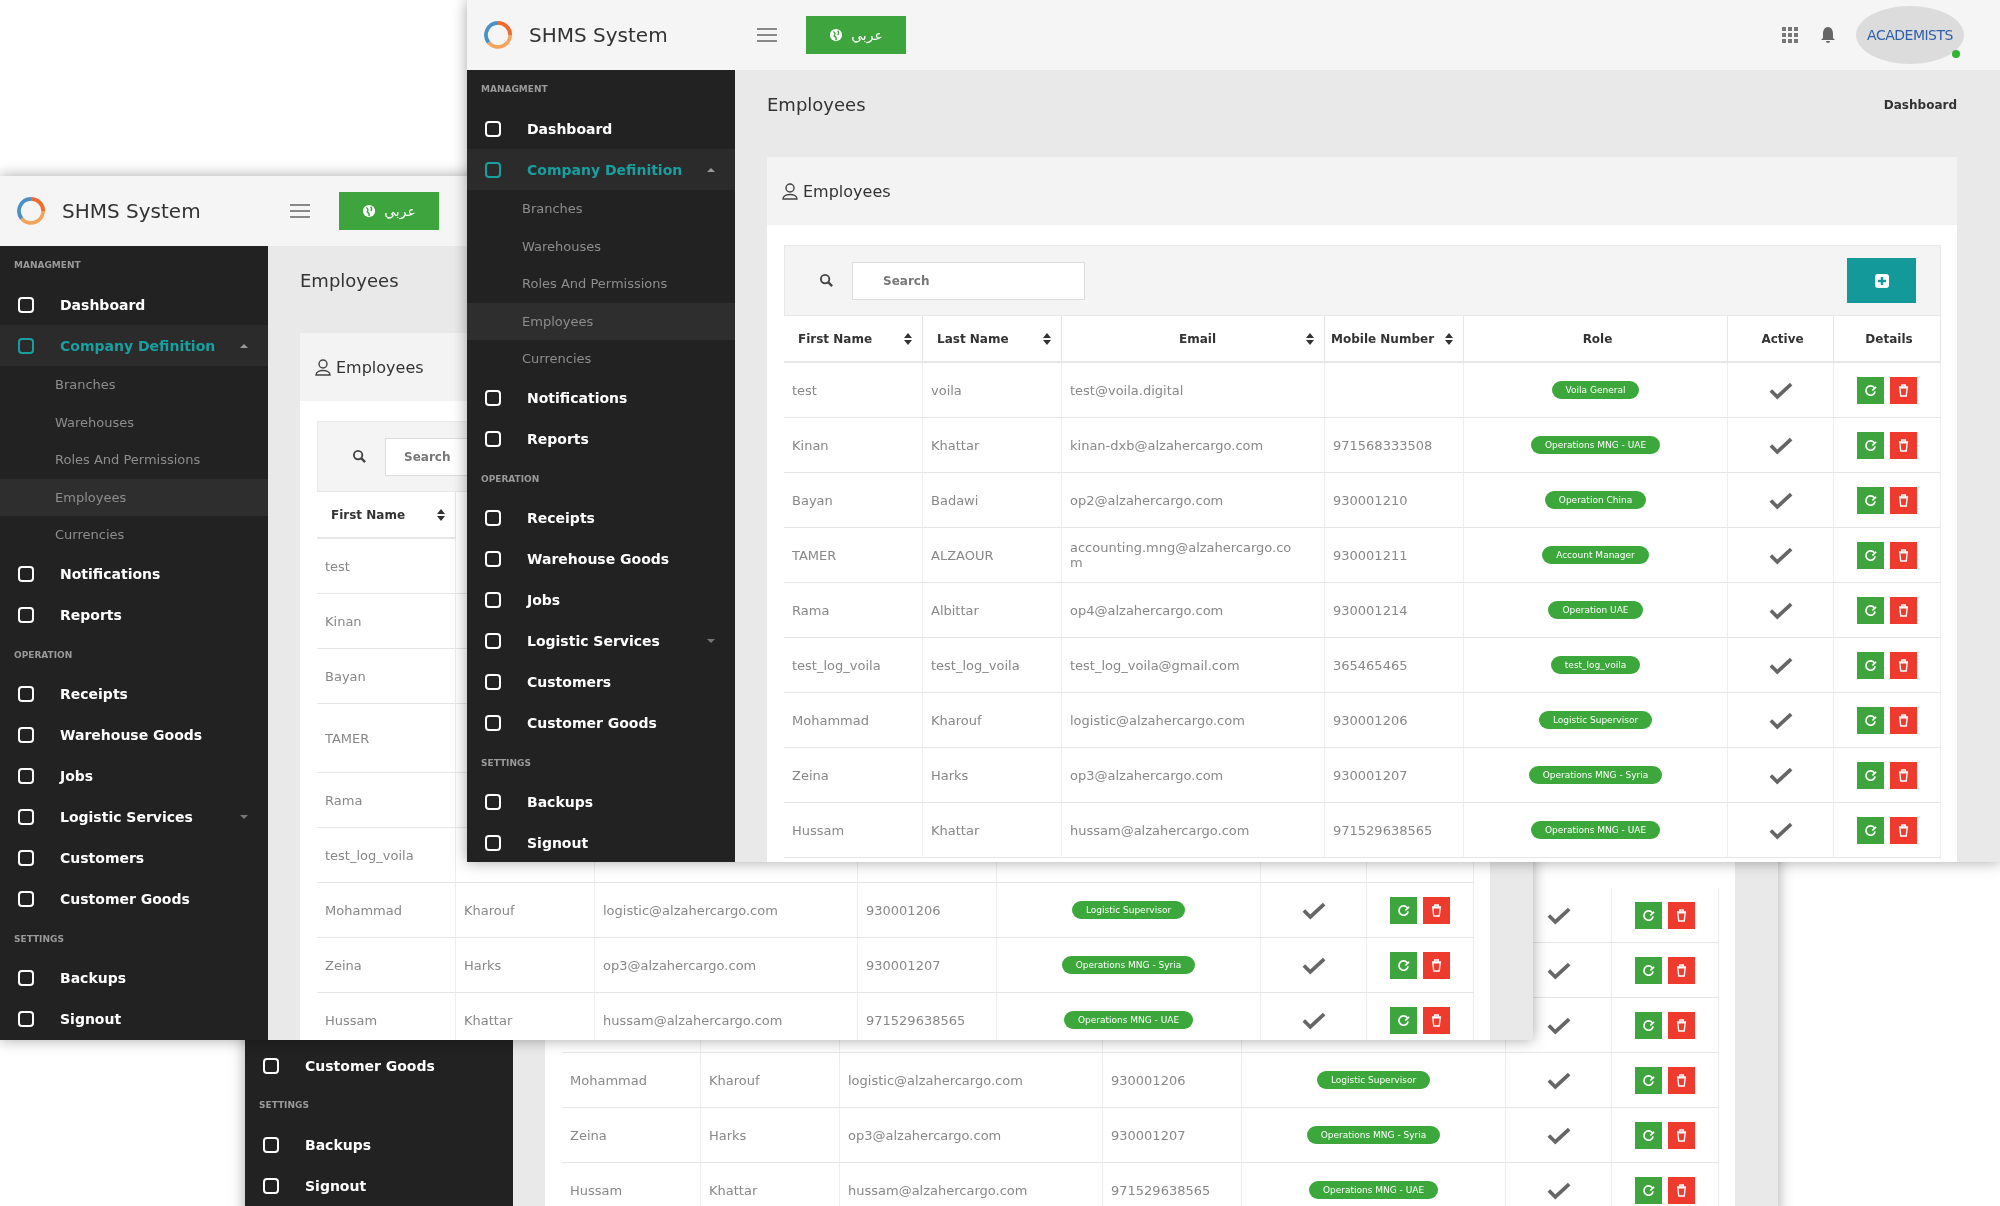 Image resolution: width=2000 pixels, height=1206 pixels. Describe the element at coordinates (1595, 665) in the screenshot. I see `role-tag: test_log_voila` at that location.